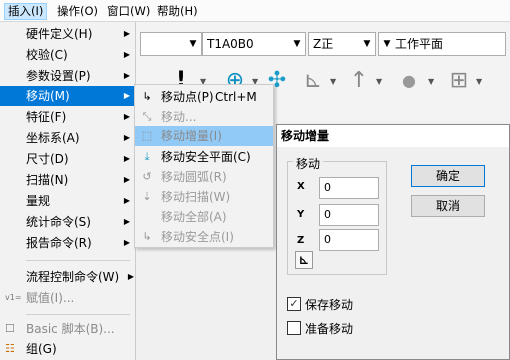  What do you see at coordinates (448, 206) in the screenshot?
I see `cancel-button: 取消` at bounding box center [448, 206].